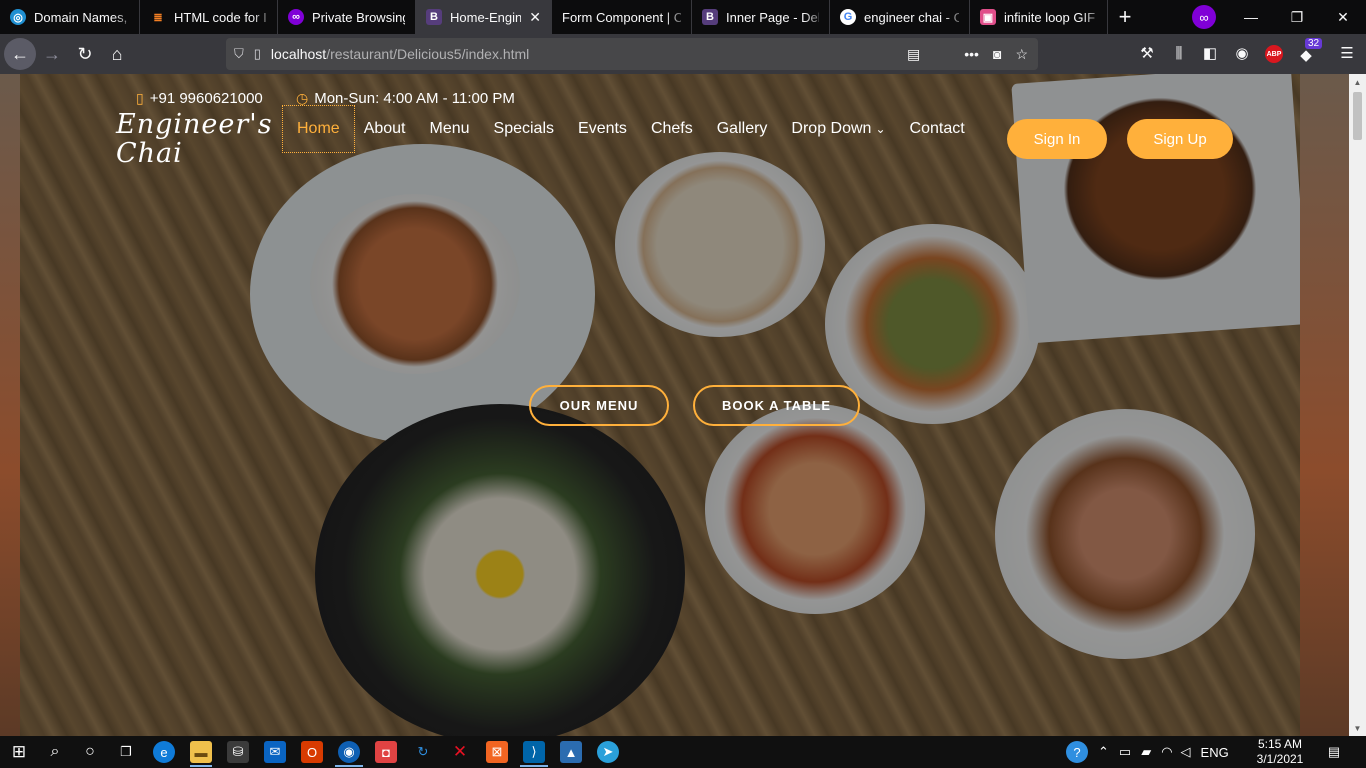  I want to click on tab-inner-page: B Inner Page - Delici, so click(761, 17).